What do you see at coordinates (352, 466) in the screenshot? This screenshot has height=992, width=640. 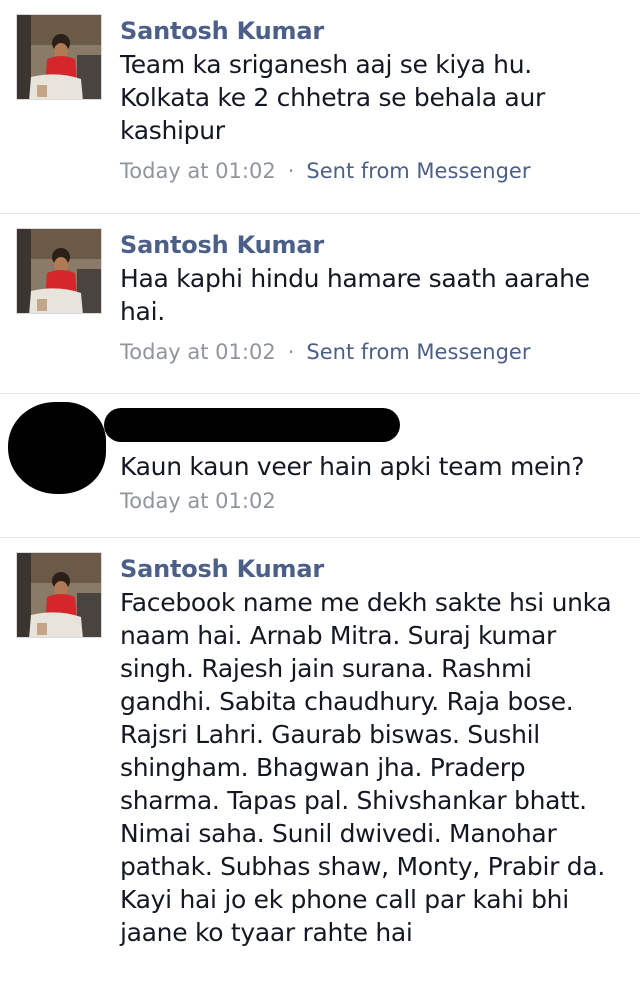 I see `message-text: Kaun kaun veer hain apki team mein?` at bounding box center [352, 466].